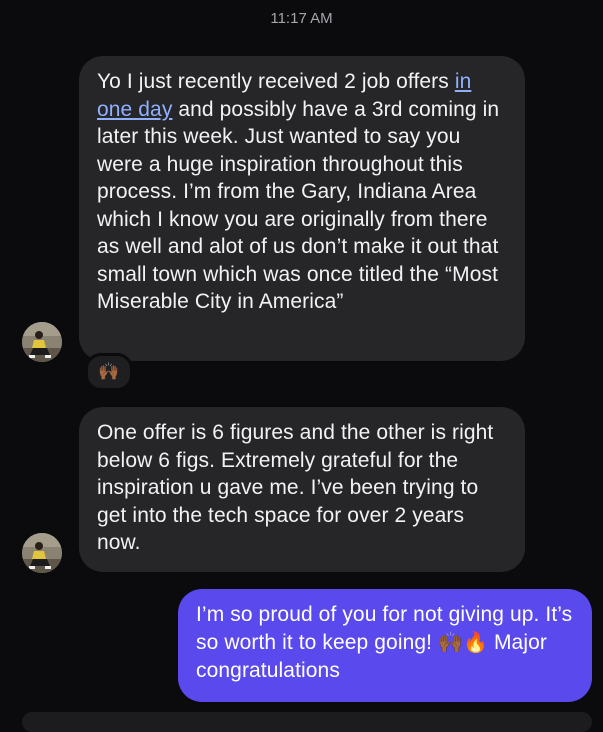 The image size is (603, 732). Describe the element at coordinates (301, 18) in the screenshot. I see `message-timestamp: 11:17 AM` at that location.